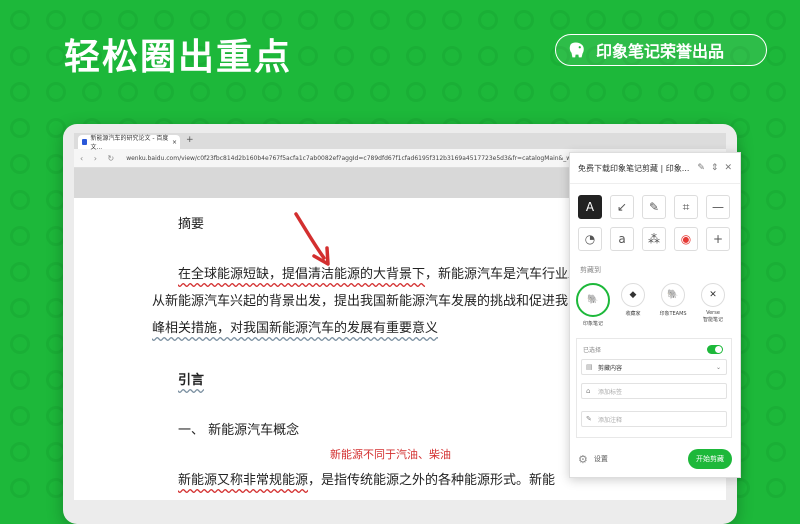 The width and height of the screenshot is (800, 524). Describe the element at coordinates (239, 430) in the screenshot. I see `section-1-heading: 一、 新能源汽车概念` at that location.